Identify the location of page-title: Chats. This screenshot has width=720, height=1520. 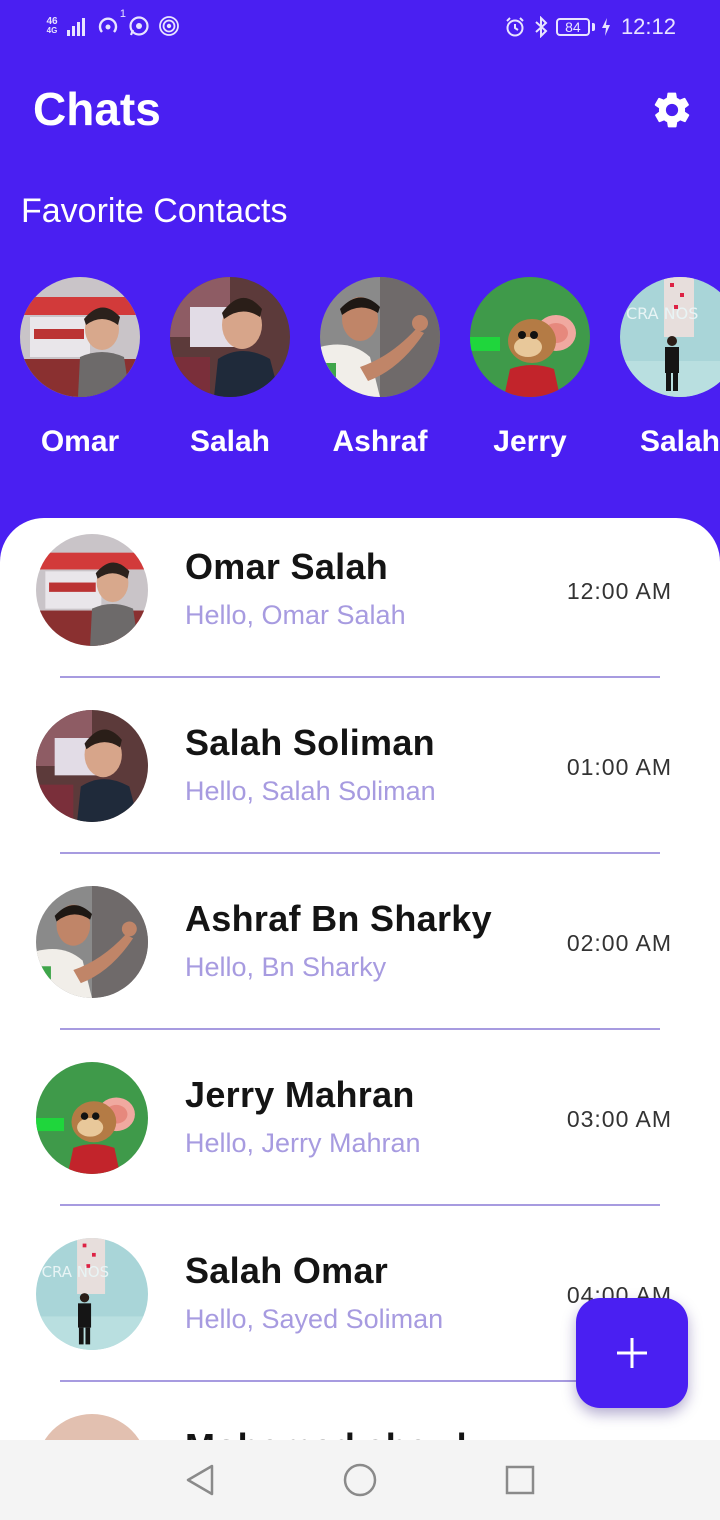
(97, 109).